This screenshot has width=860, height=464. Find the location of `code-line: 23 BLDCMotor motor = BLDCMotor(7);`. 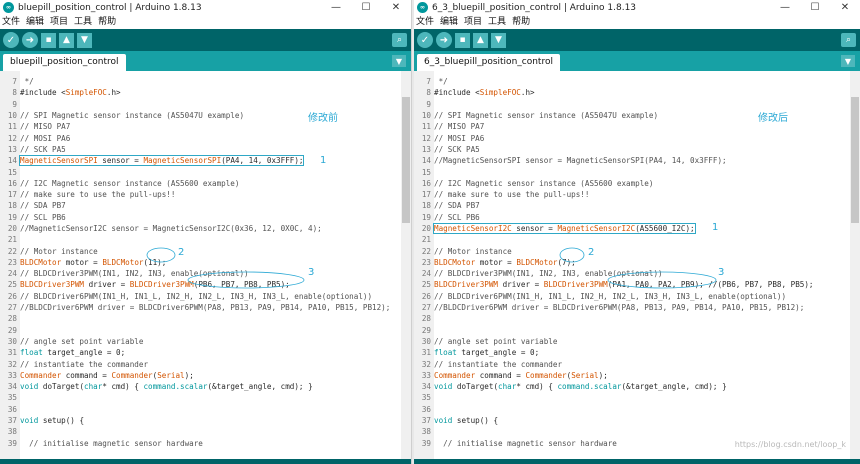

code-line: 23 BLDCMotor motor = BLDCMotor(7); is located at coordinates (632, 262).